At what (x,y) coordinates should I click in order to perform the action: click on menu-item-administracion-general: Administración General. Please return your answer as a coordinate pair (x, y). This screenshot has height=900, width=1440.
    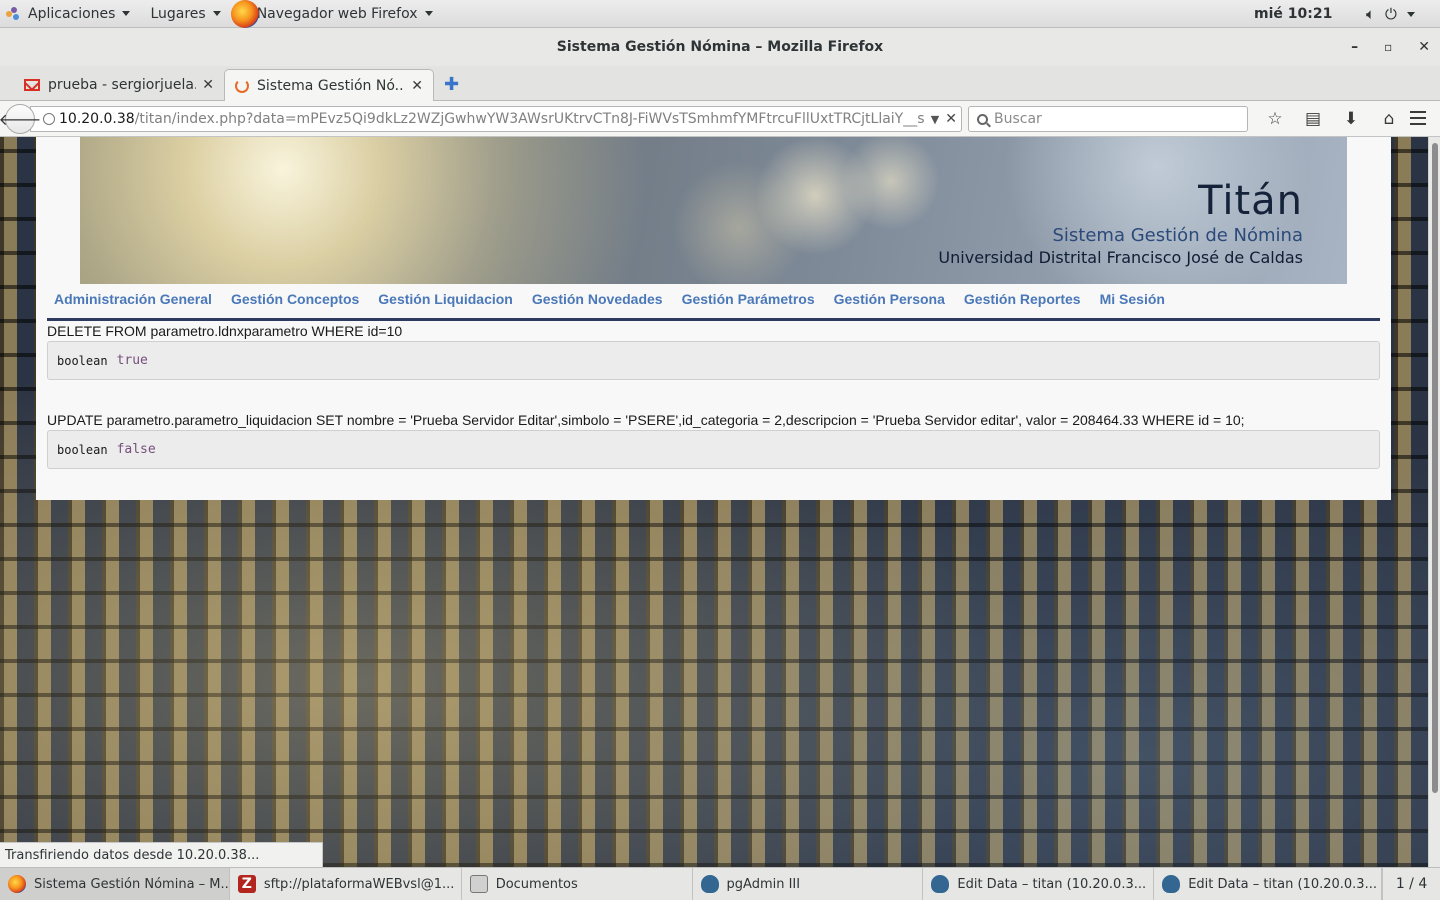
    Looking at the image, I should click on (133, 299).